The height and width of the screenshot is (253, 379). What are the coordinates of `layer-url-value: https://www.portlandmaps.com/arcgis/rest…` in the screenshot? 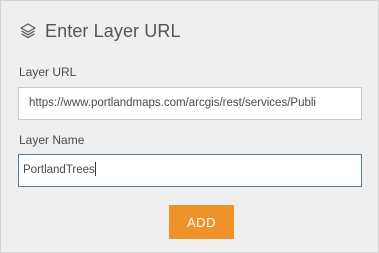 It's located at (172, 103).